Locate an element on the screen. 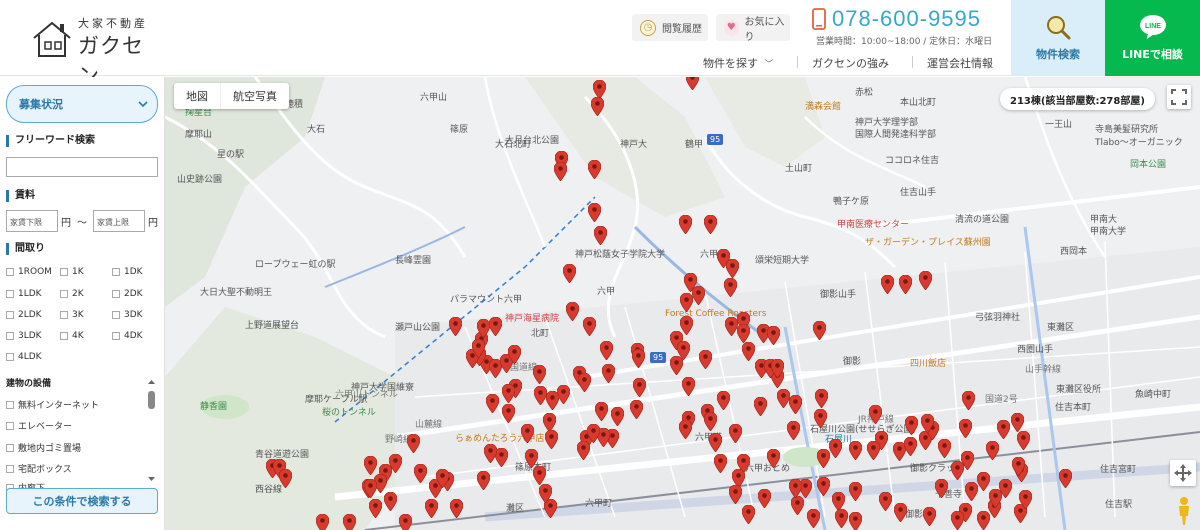 The width and height of the screenshot is (1200, 530). layout-checkbox-1ldk: 1LDK is located at coordinates (24, 294).